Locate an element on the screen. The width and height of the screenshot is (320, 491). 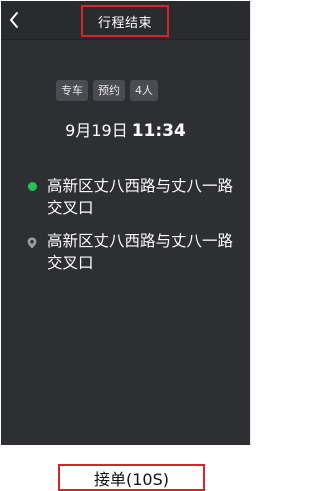
route-end: 高新区丈八西路与丈八一路交叉口 is located at coordinates (132, 252).